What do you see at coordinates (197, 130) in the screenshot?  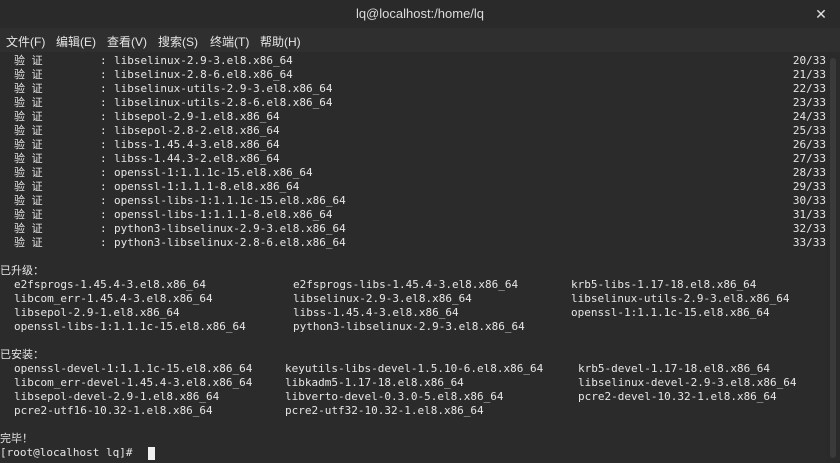 I see `verify-package: libsepol-2.8-2.el8.x86_64` at bounding box center [197, 130].